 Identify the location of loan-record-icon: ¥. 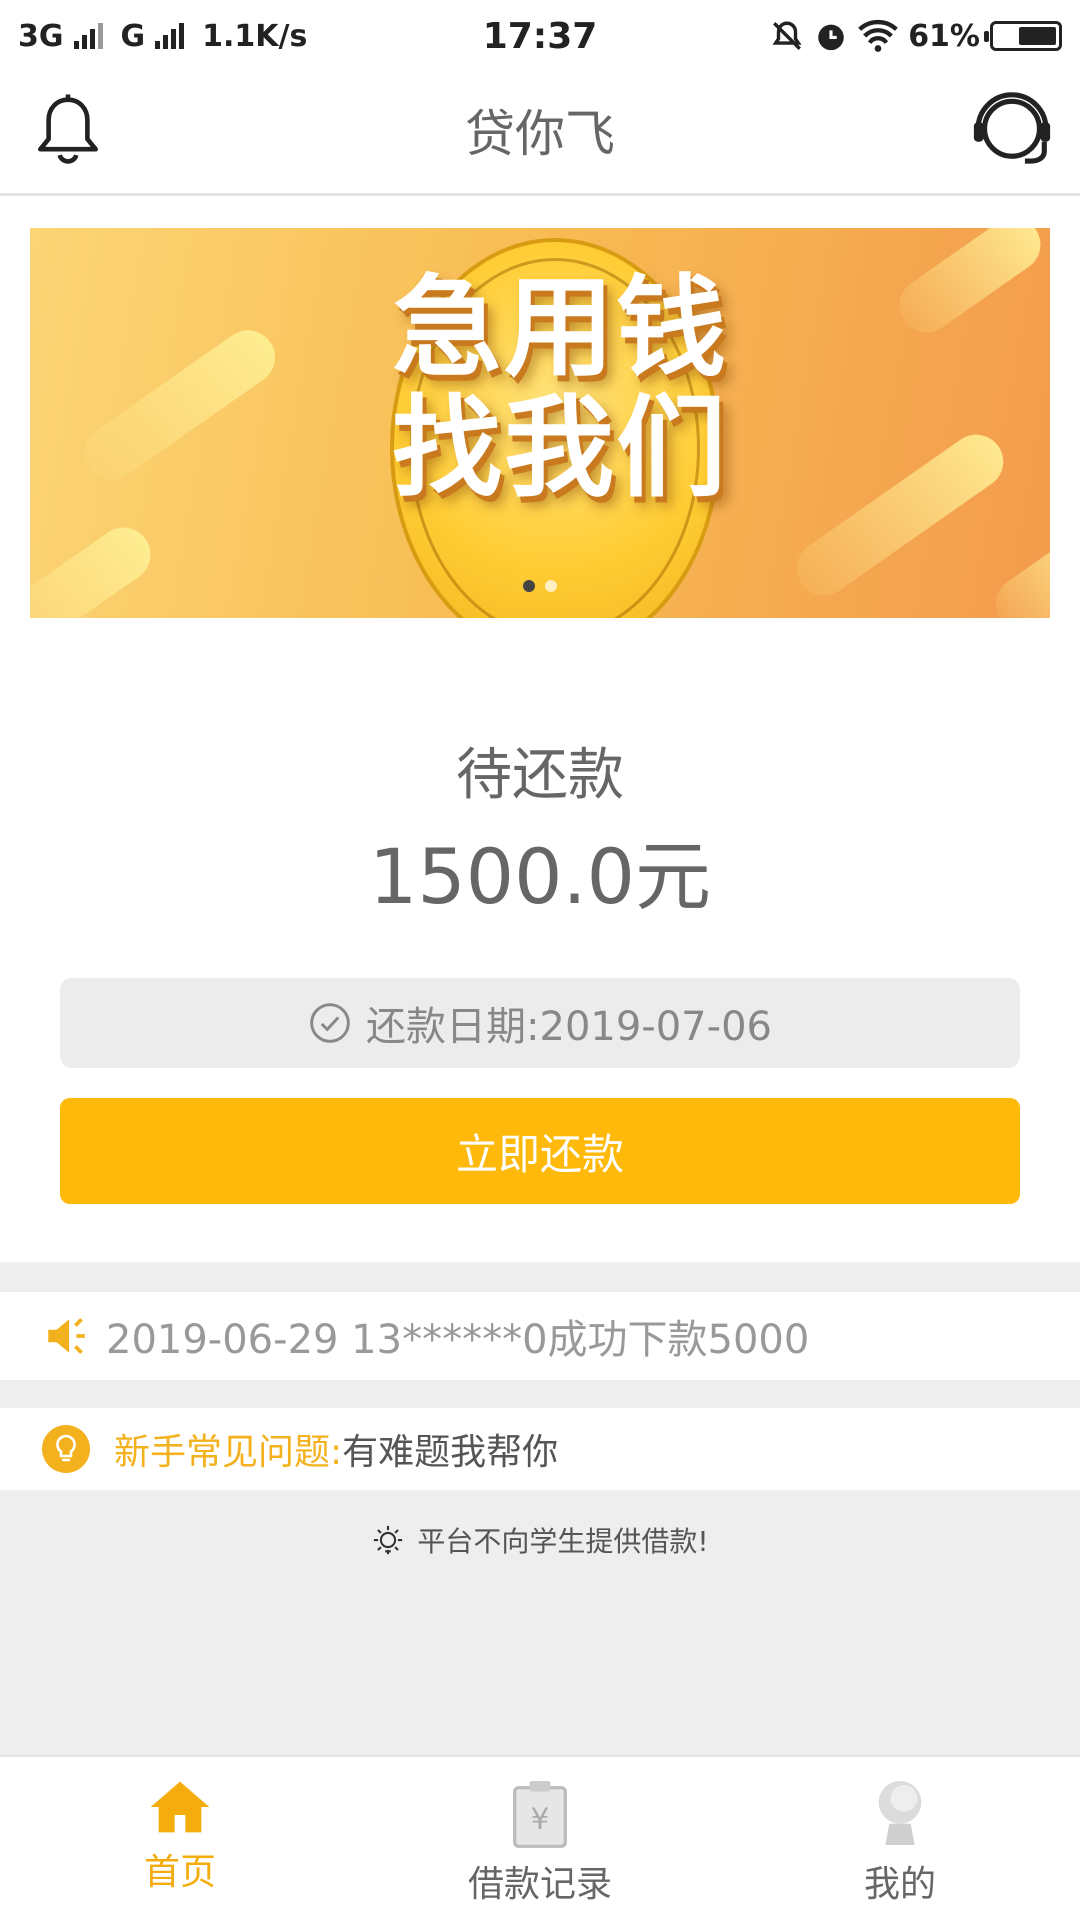
(540, 1814).